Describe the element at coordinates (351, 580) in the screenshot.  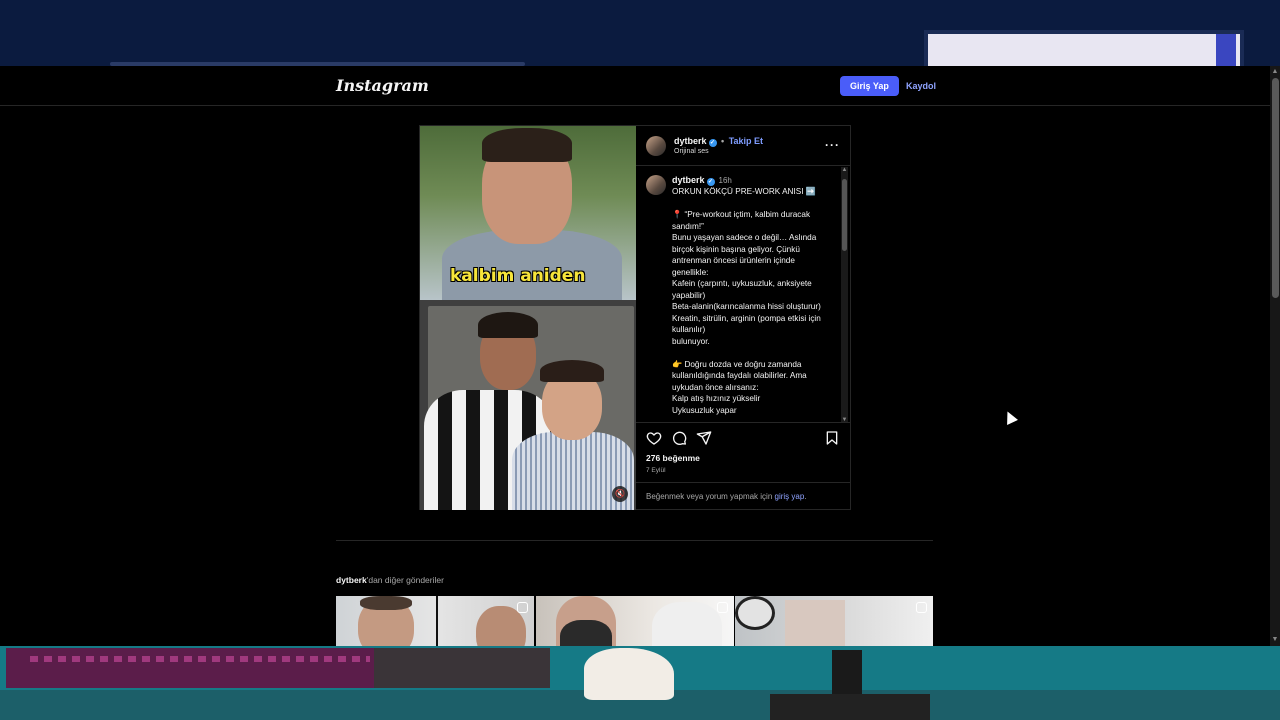
I see `more-posts-username: dytberk` at that location.